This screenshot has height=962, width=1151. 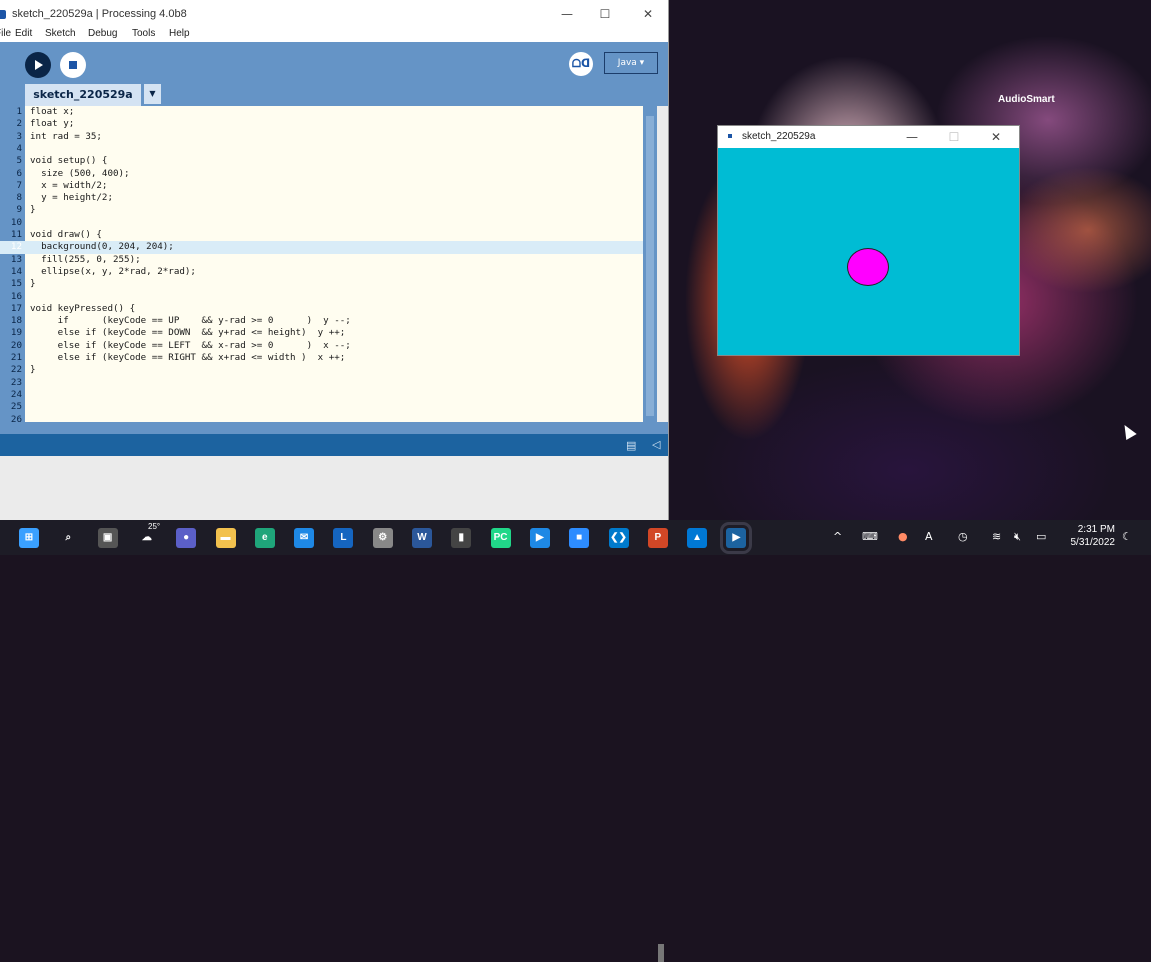 I want to click on zoom-icon: ■, so click(x=579, y=538).